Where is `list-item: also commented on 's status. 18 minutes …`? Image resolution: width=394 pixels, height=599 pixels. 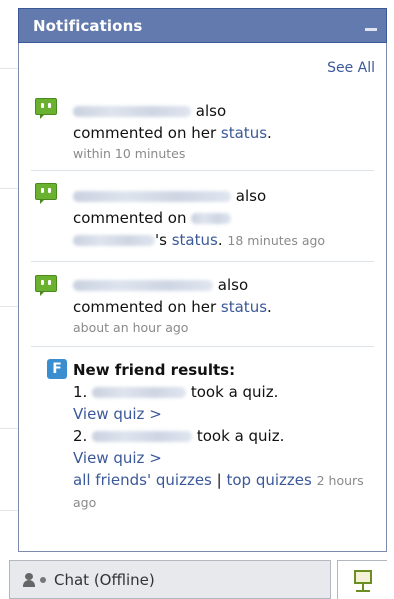 list-item: also commented on 's status. 18 minutes … is located at coordinates (202, 216).